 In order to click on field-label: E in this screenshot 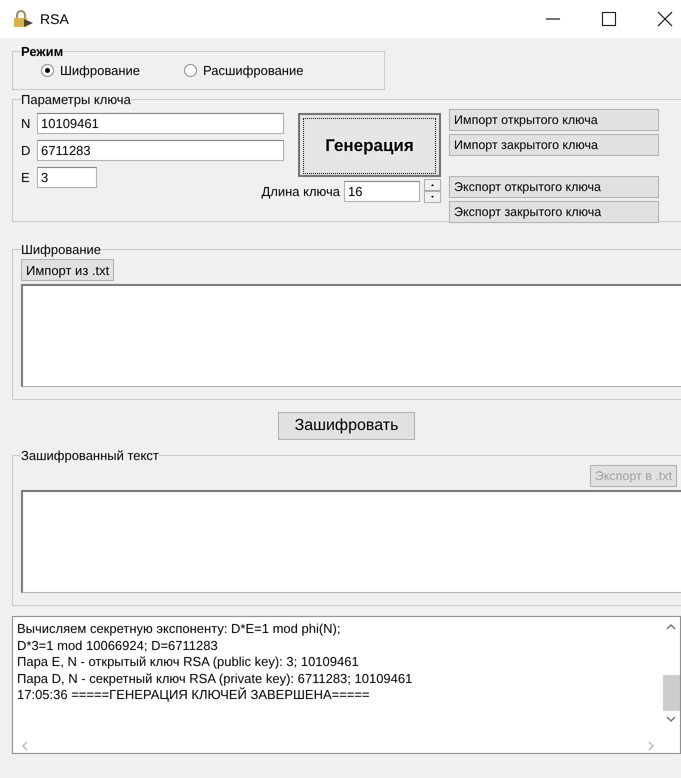, I will do `click(26, 177)`.